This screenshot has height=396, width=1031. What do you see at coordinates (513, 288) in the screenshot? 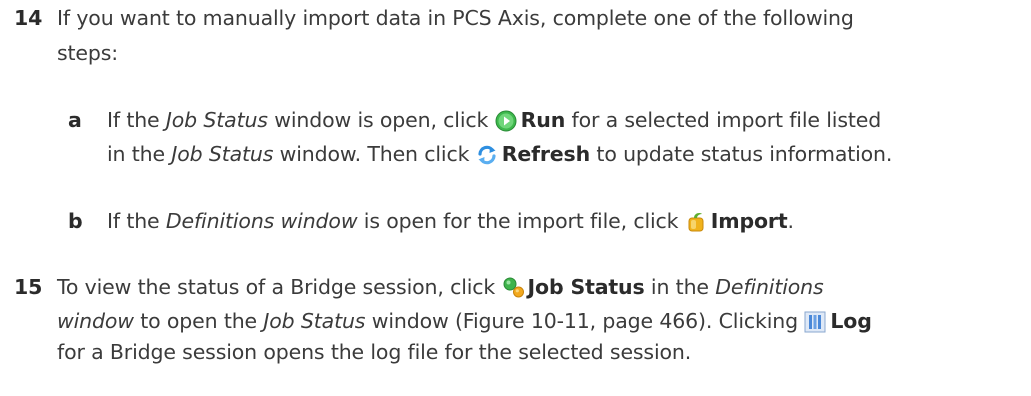
I see `job-status-icon` at bounding box center [513, 288].